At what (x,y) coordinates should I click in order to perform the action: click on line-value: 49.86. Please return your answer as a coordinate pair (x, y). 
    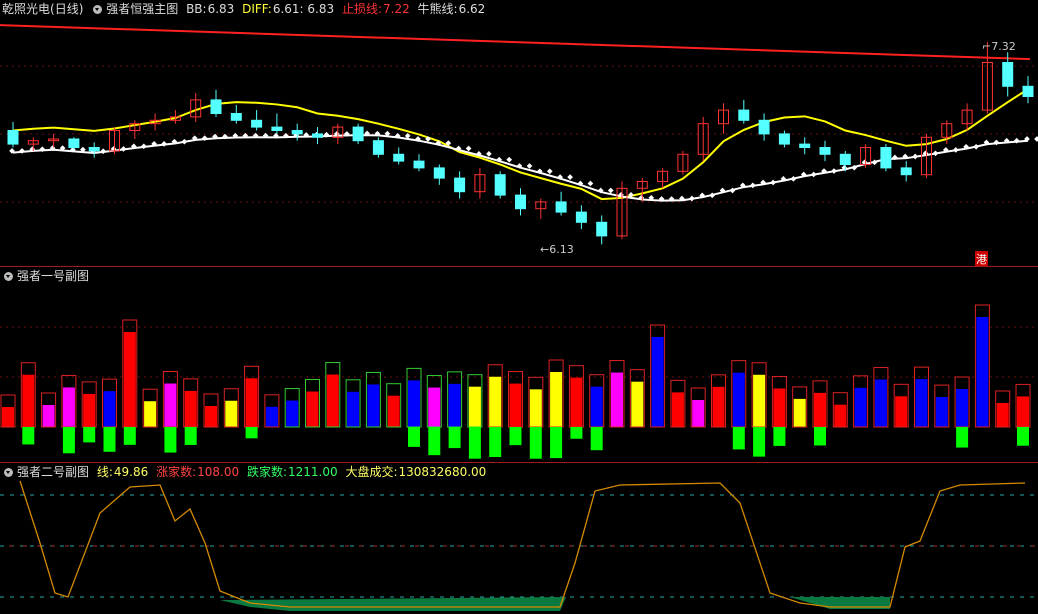
    Looking at the image, I should click on (131, 472).